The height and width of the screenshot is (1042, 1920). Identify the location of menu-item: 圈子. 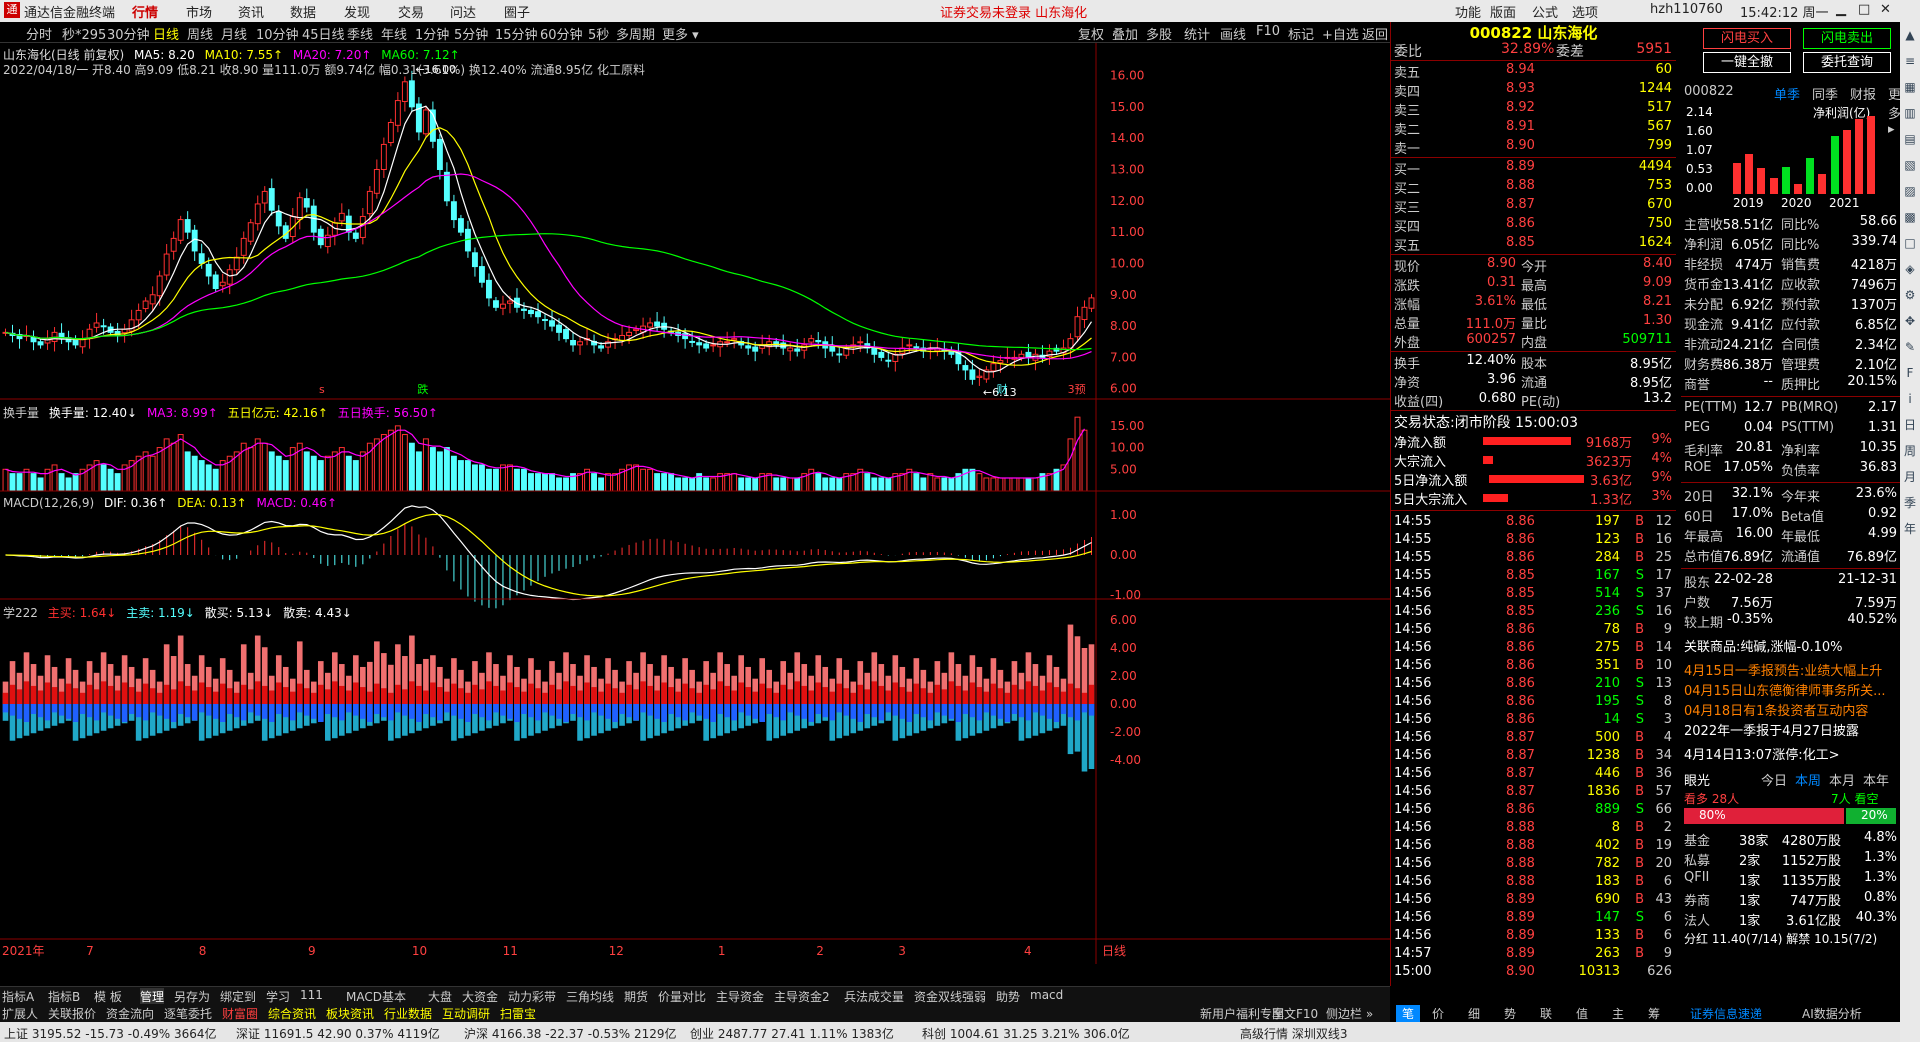
(517, 11).